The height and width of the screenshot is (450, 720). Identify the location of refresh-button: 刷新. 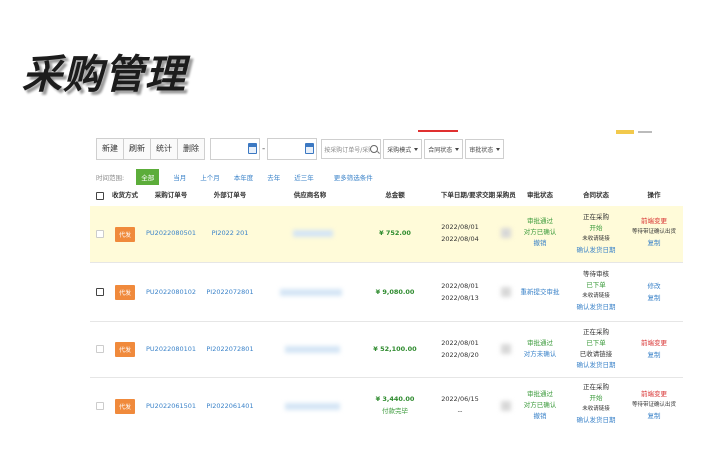
(137, 149).